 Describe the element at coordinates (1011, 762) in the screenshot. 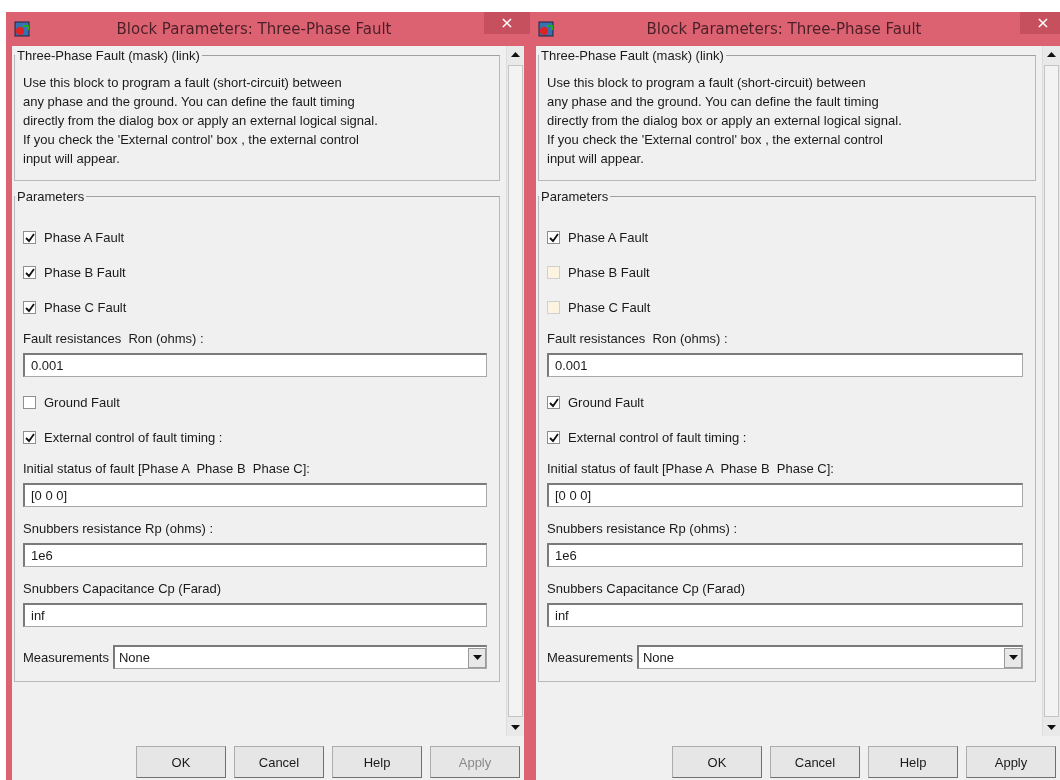

I see `dialog-button: Apply` at that location.